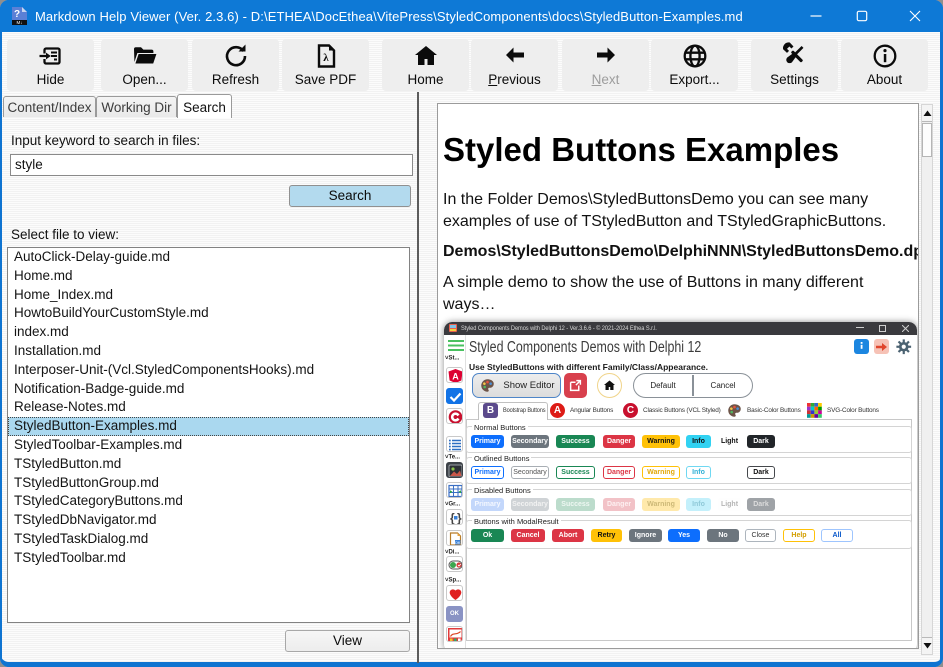  I want to click on svg-text: M↓, so click(20, 22).